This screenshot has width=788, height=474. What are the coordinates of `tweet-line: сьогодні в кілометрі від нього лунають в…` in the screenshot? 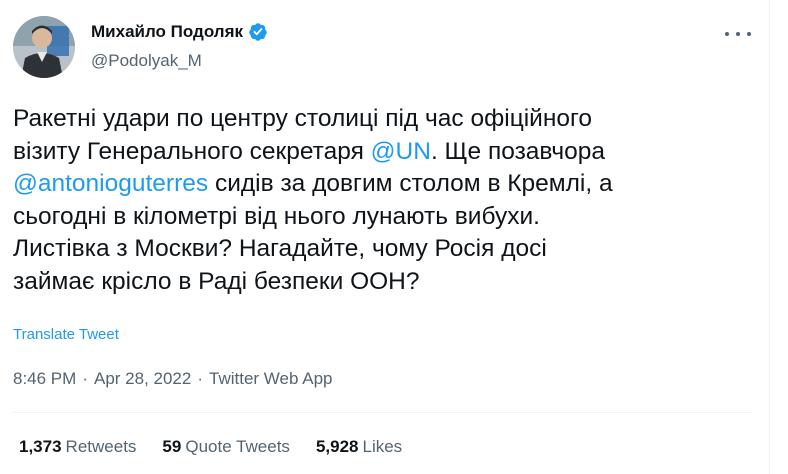 It's located at (276, 216).